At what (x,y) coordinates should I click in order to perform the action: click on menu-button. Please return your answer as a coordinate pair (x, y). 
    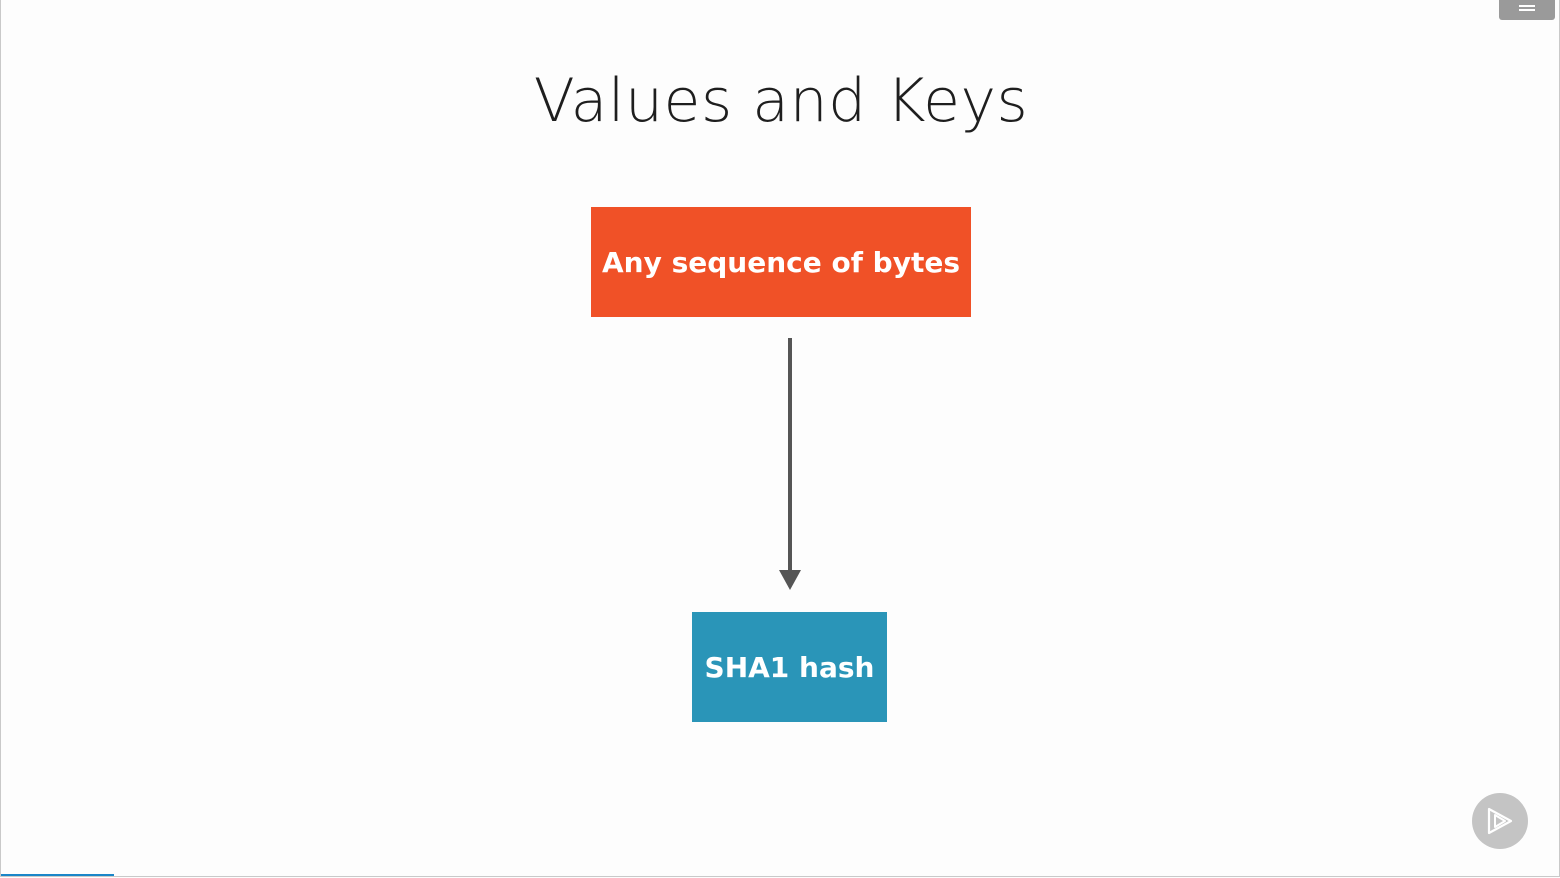
    Looking at the image, I should click on (1527, 10).